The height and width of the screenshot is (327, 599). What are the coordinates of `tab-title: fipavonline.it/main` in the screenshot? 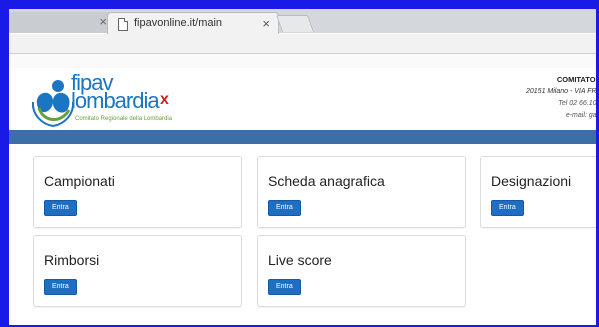 It's located at (178, 23).